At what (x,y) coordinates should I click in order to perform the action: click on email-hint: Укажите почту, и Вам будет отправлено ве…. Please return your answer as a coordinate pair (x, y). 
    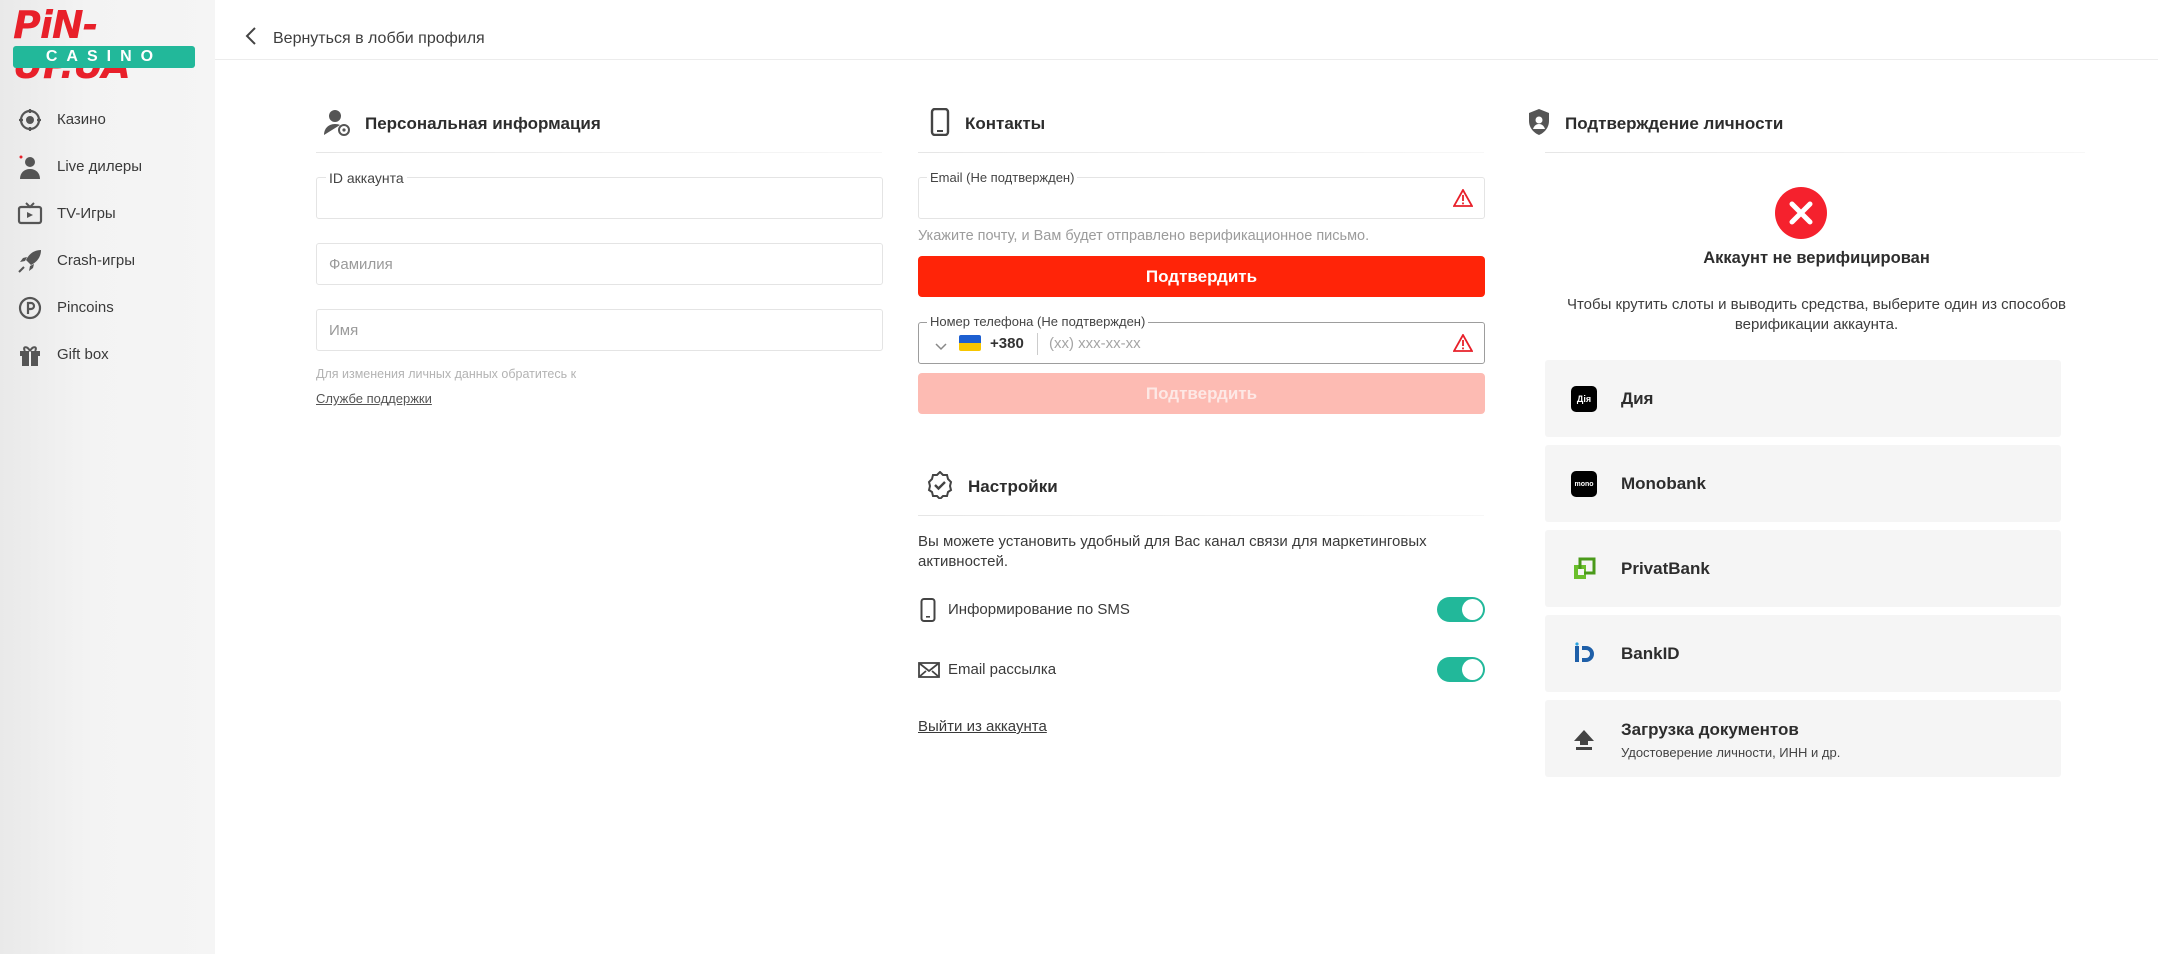
    Looking at the image, I should click on (1144, 236).